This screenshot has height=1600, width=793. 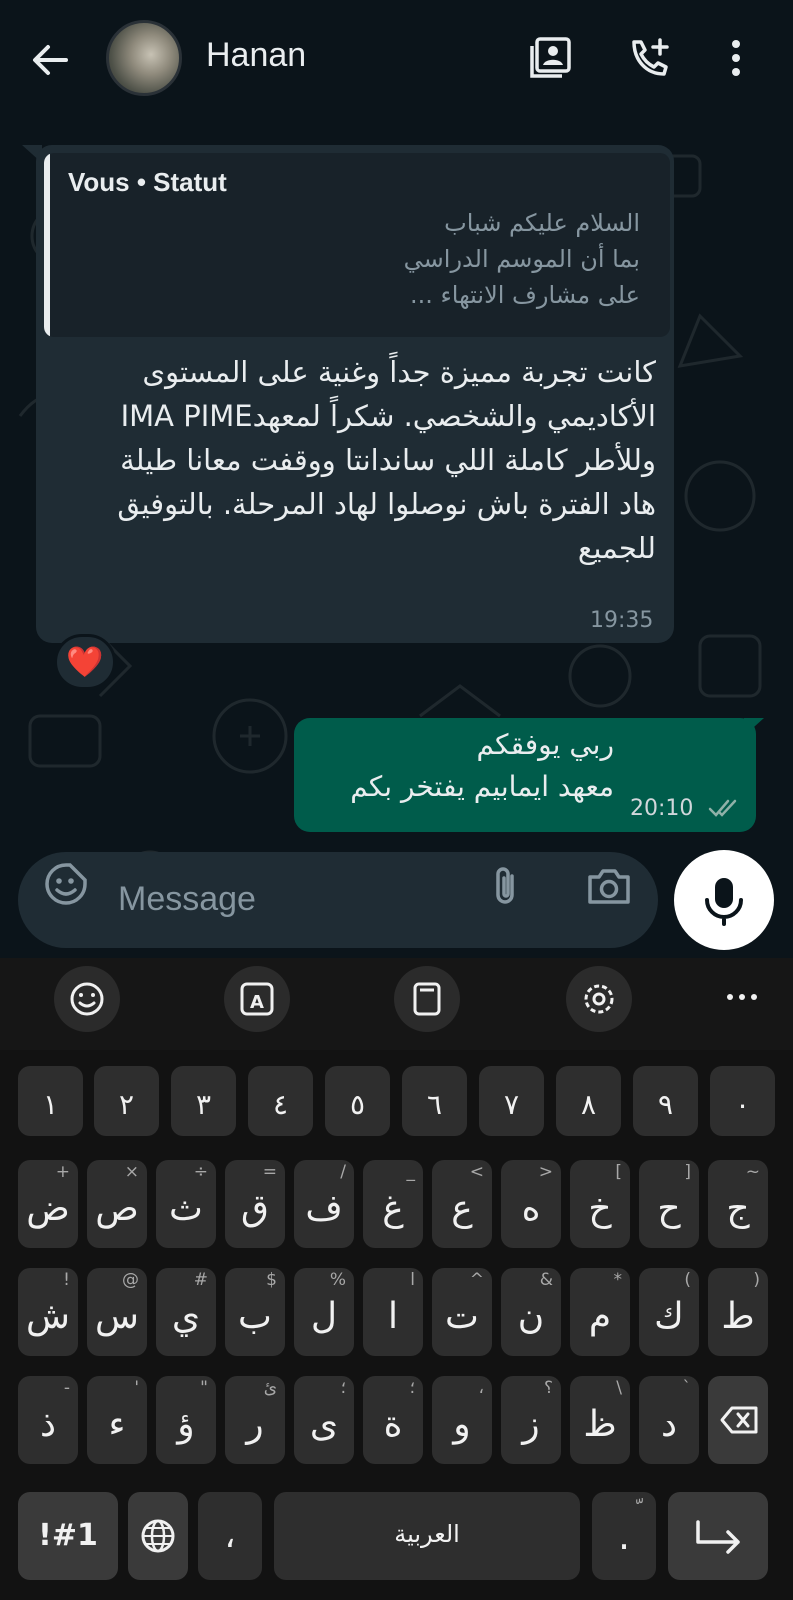 I want to click on translate-icon: A, so click(x=257, y=999).